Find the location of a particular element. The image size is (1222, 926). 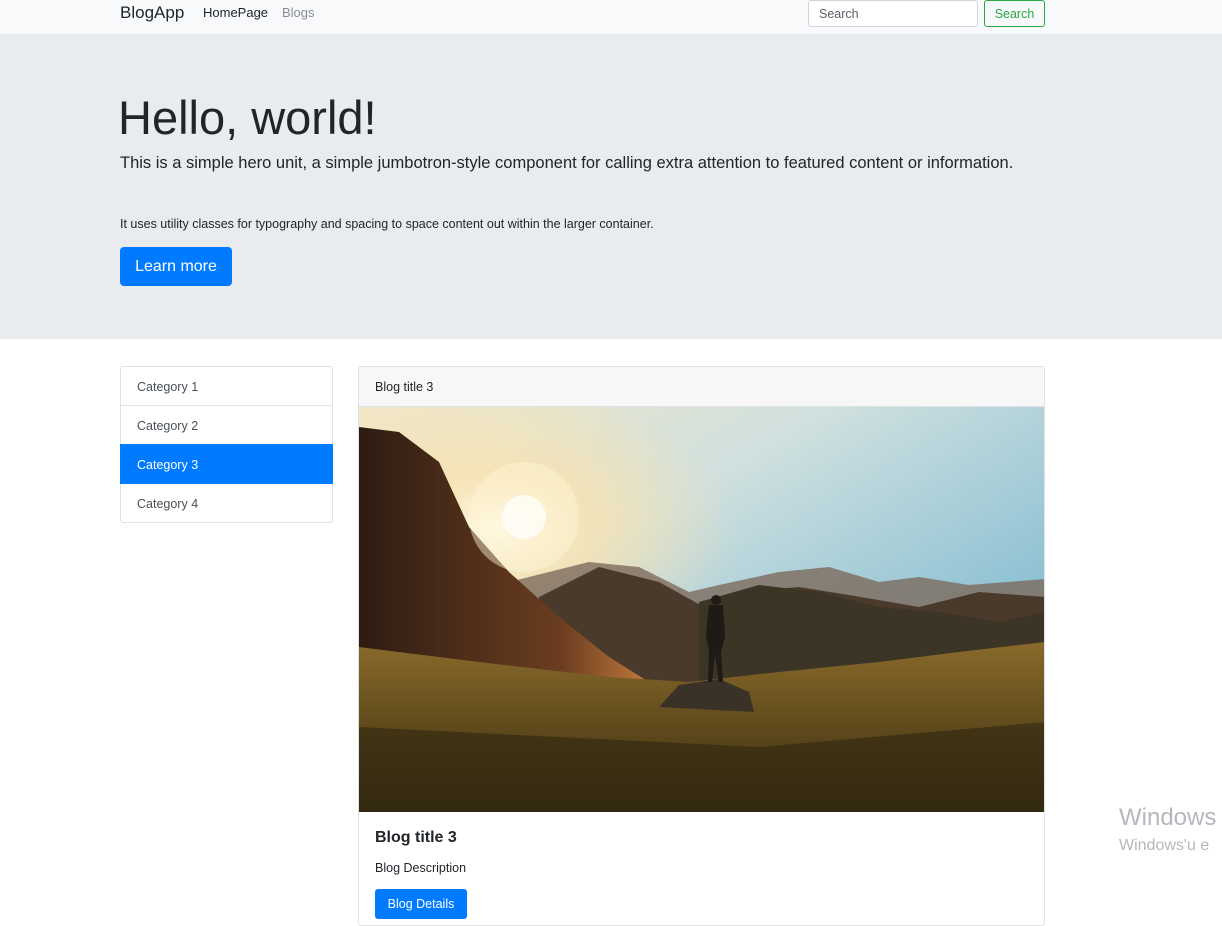

navbar: BlogApp HomePage Blogs Search is located at coordinates (611, 17).